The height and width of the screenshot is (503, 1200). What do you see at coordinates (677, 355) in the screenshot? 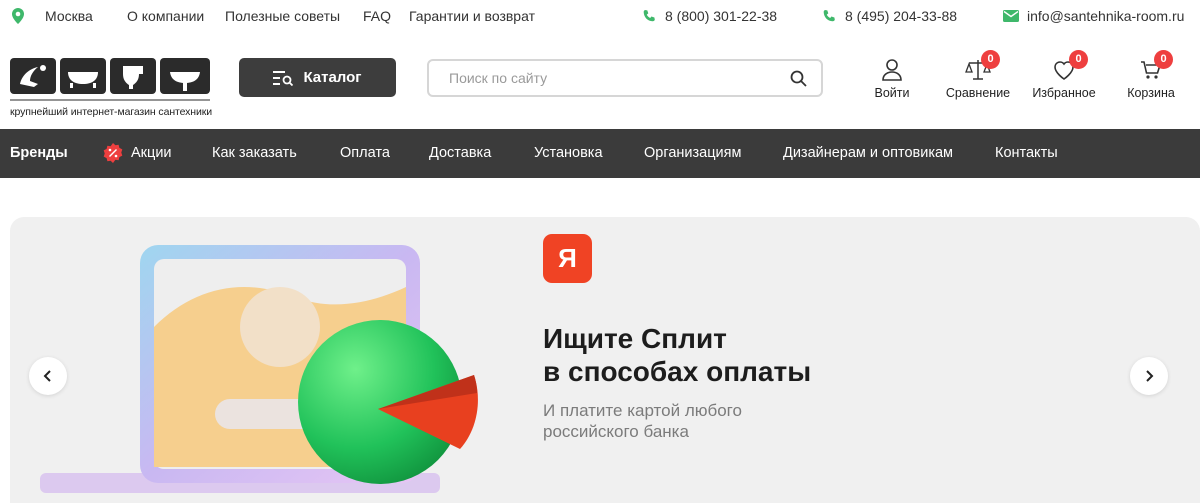
I see `banner-heading: Ищите Сплит в способах оплаты` at bounding box center [677, 355].